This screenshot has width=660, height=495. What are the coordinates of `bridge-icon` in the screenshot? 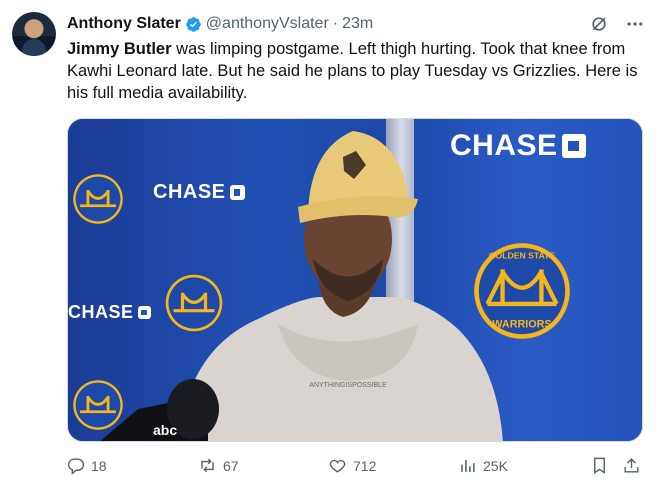 It's located at (98, 199).